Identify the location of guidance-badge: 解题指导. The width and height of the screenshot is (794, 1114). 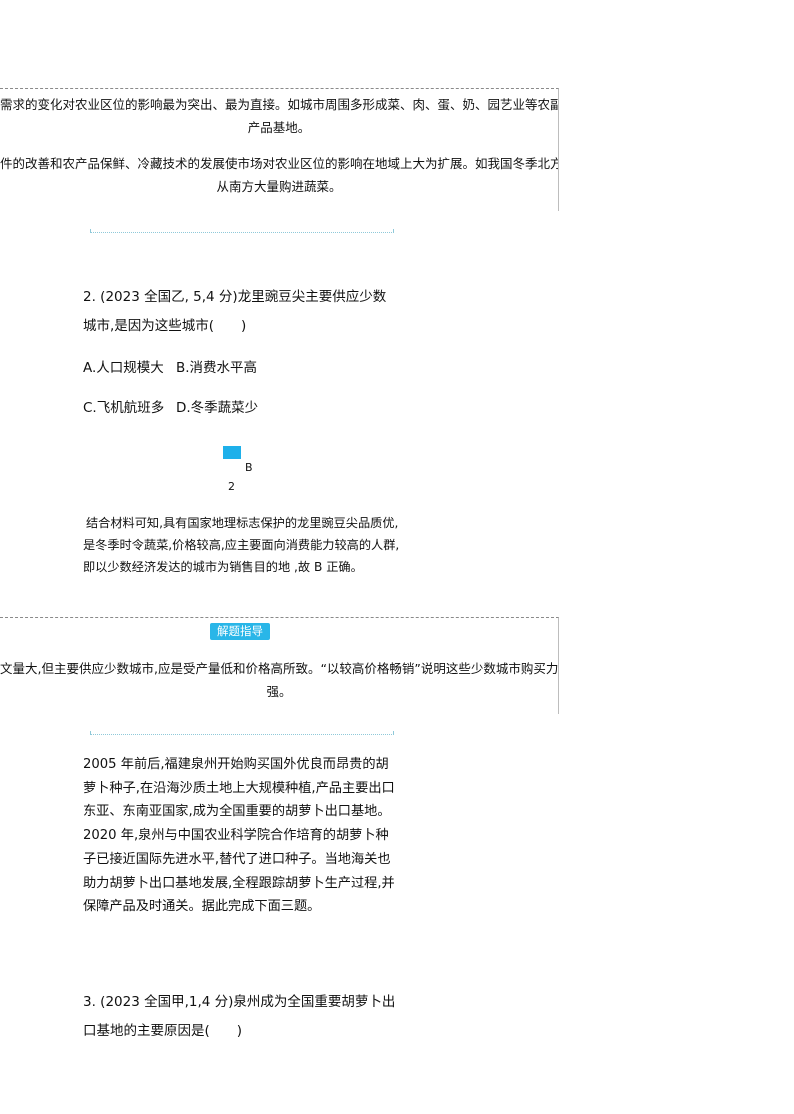
(240, 631).